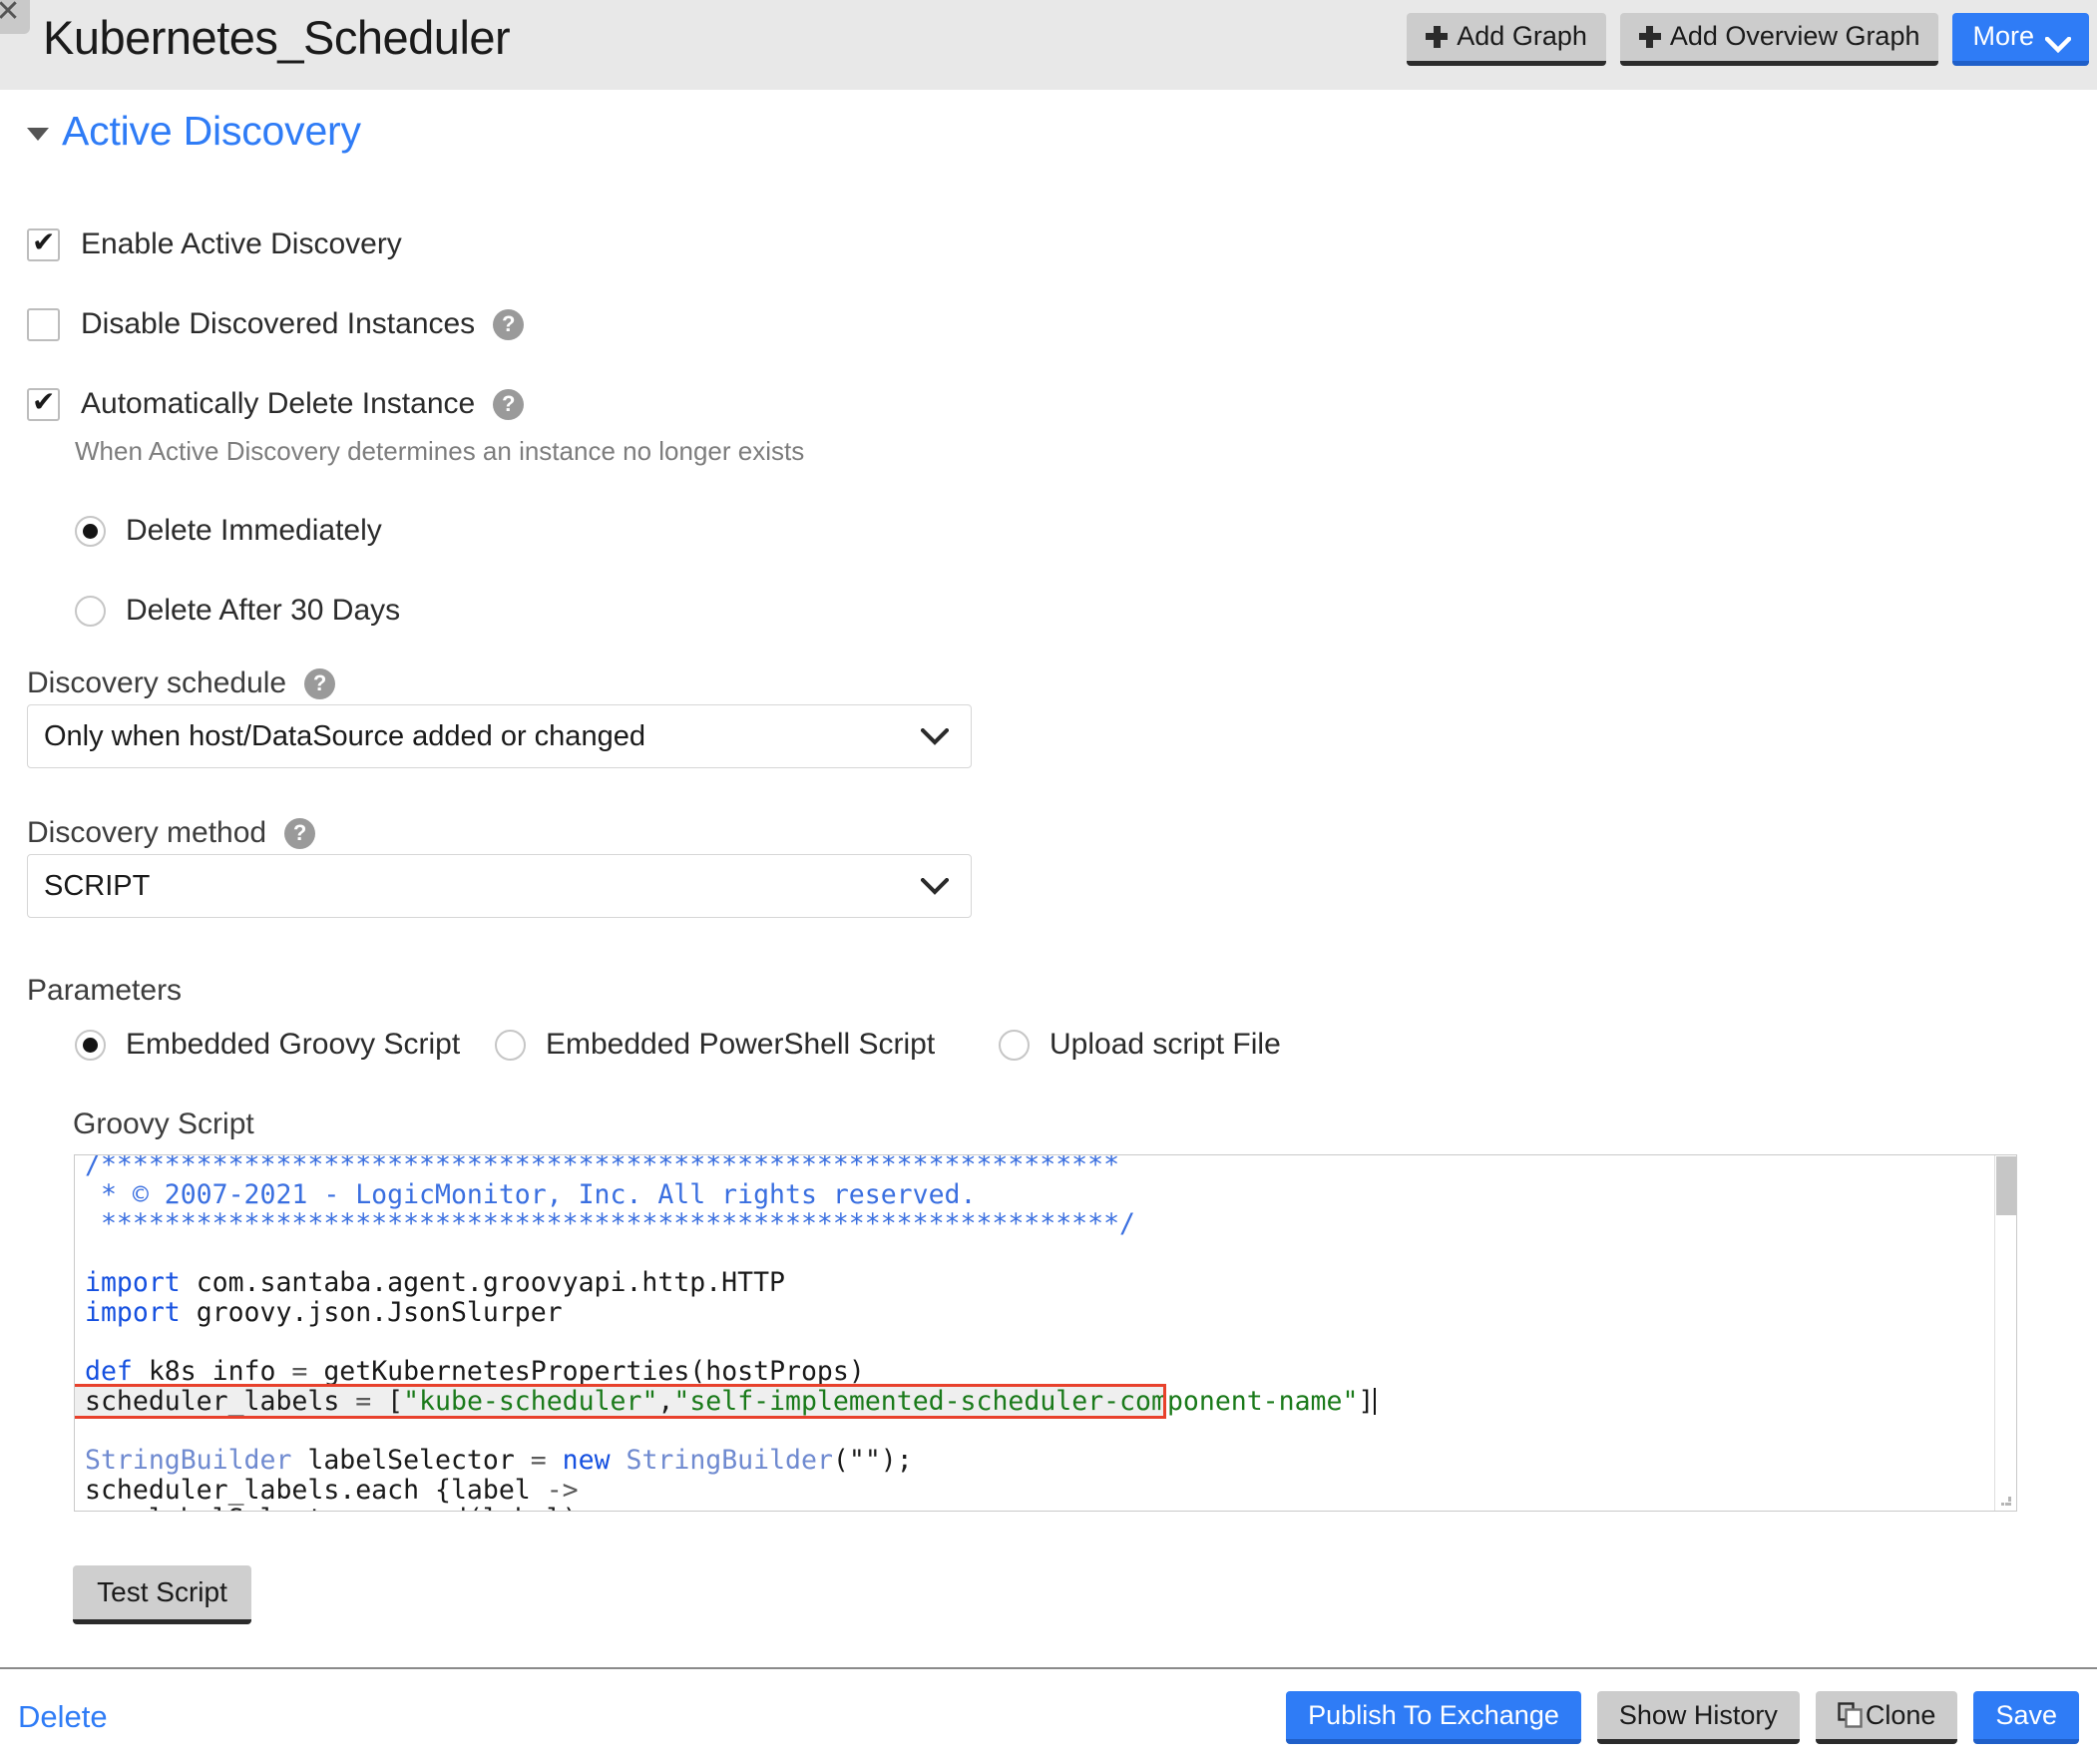  Describe the element at coordinates (1851, 1715) in the screenshot. I see `clone-icon` at that location.